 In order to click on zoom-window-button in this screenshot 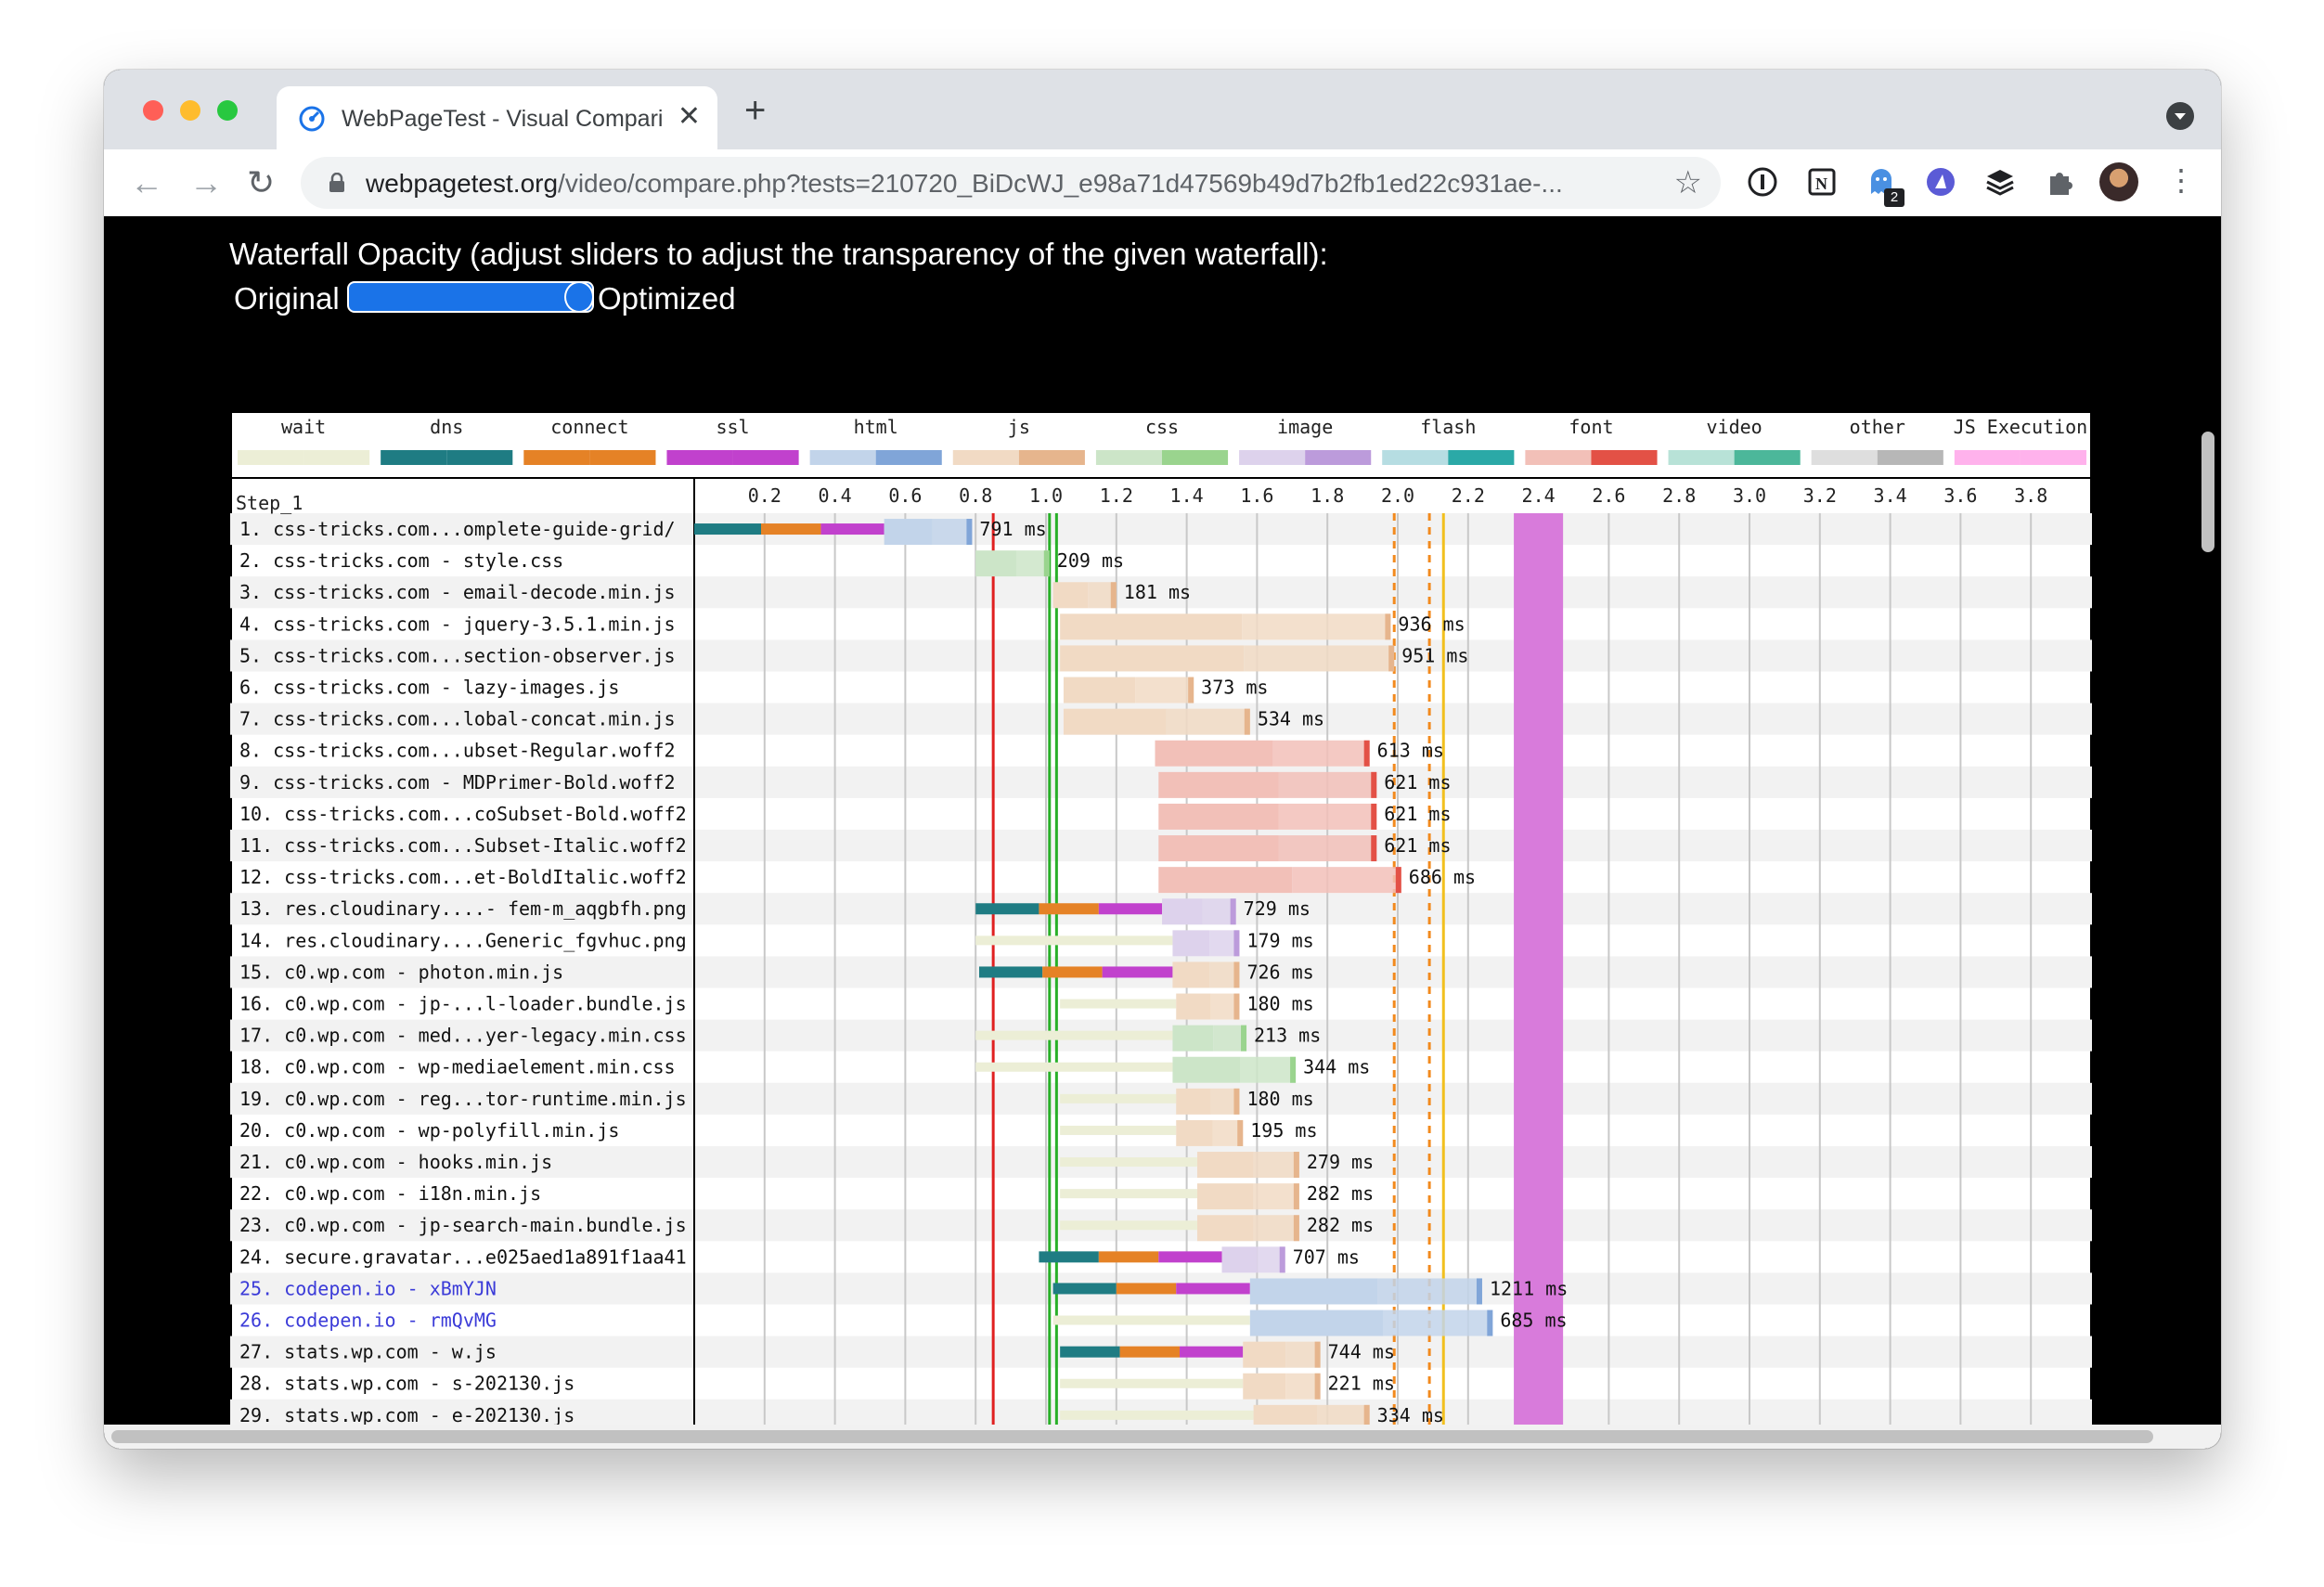, I will do `click(227, 111)`.